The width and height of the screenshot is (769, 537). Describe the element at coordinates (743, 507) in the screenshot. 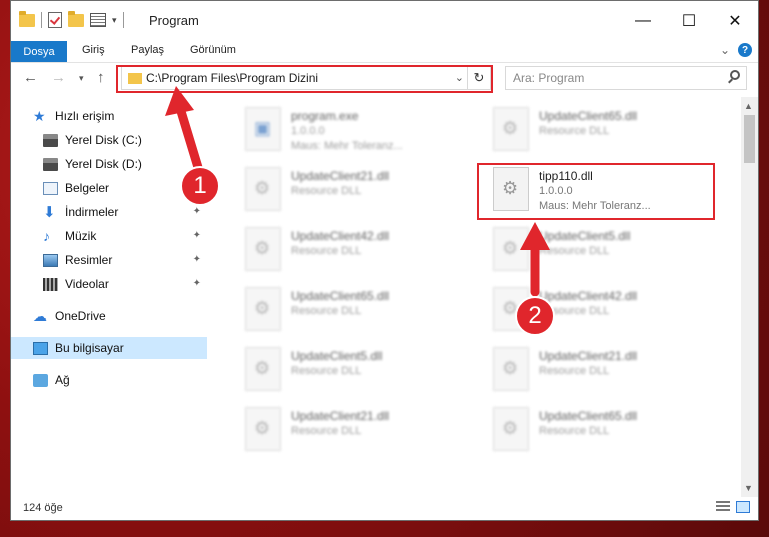

I see `large-icons-view-icon` at that location.